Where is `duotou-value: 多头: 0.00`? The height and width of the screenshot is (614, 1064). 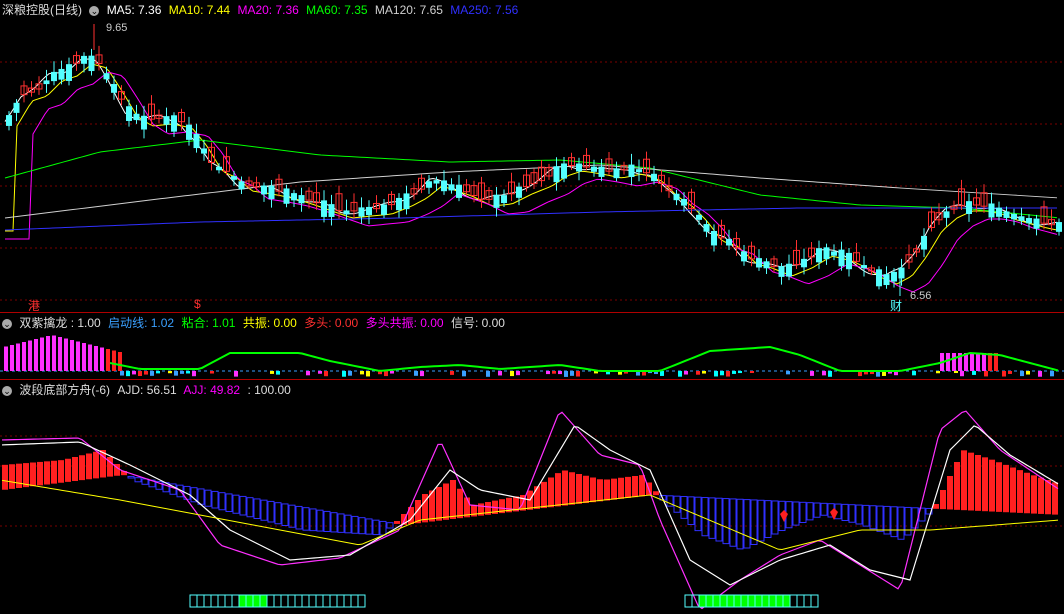 duotou-value: 多头: 0.00 is located at coordinates (331, 323).